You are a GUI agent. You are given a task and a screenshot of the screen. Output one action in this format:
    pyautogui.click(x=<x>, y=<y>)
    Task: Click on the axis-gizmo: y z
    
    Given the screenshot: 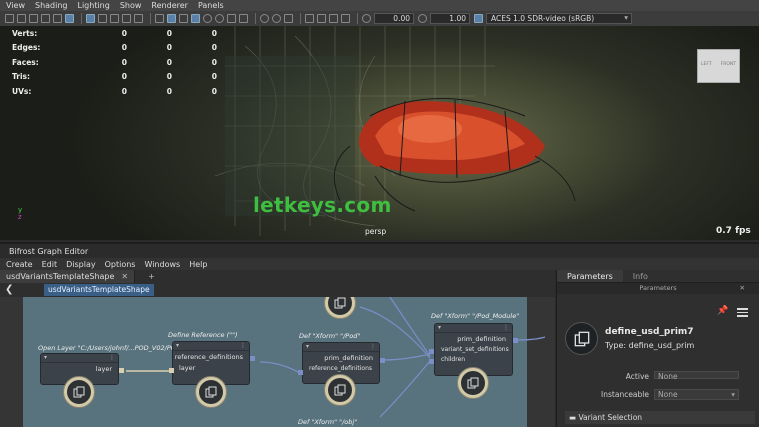 What is the action you would take?
    pyautogui.click(x=20, y=213)
    